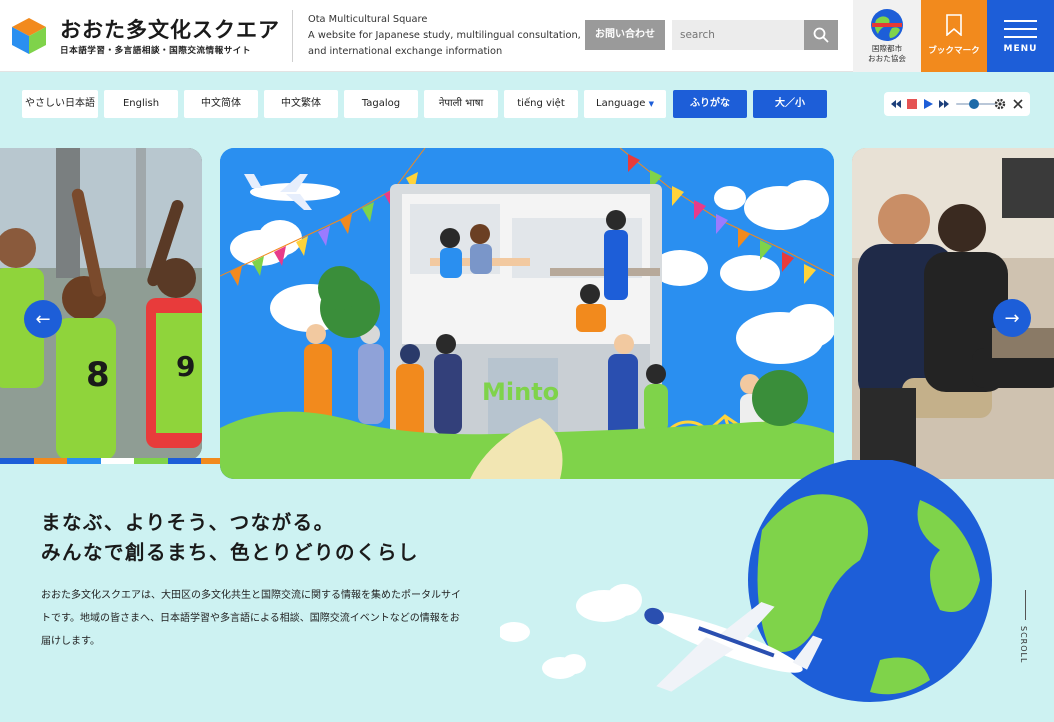 This screenshot has width=1054, height=722. Describe the element at coordinates (405, 51) in the screenshot. I see `site-desc-line-2: and international exchange information` at that location.